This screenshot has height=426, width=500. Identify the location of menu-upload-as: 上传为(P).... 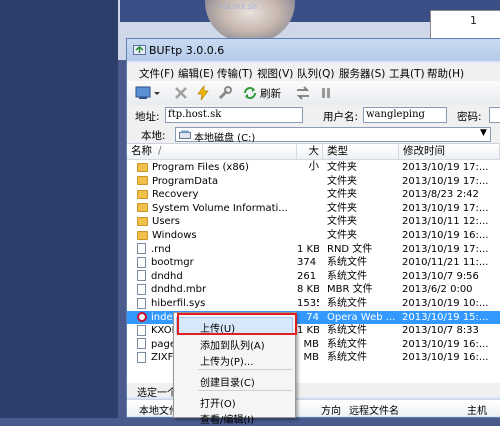
(226, 360).